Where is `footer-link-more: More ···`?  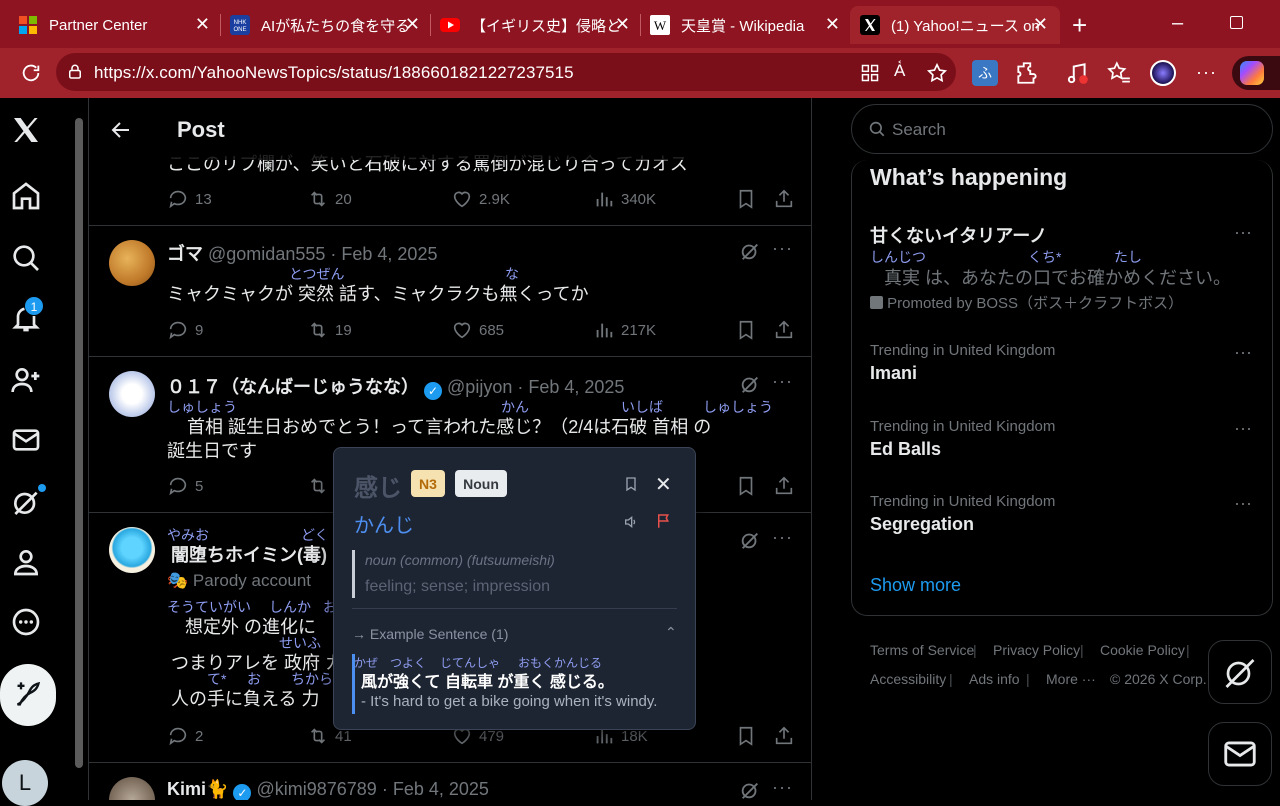
footer-link-more: More ··· is located at coordinates (1071, 679).